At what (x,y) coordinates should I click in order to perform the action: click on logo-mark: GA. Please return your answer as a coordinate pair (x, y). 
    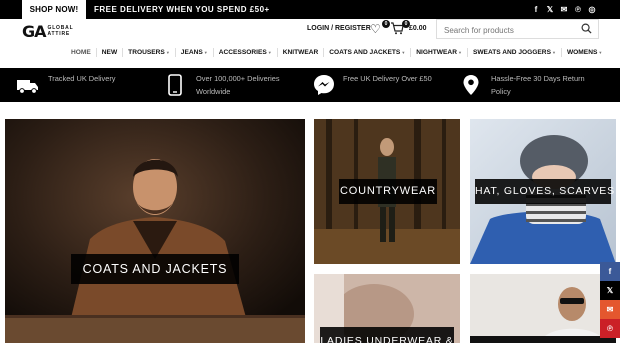
    Looking at the image, I should click on (34, 31).